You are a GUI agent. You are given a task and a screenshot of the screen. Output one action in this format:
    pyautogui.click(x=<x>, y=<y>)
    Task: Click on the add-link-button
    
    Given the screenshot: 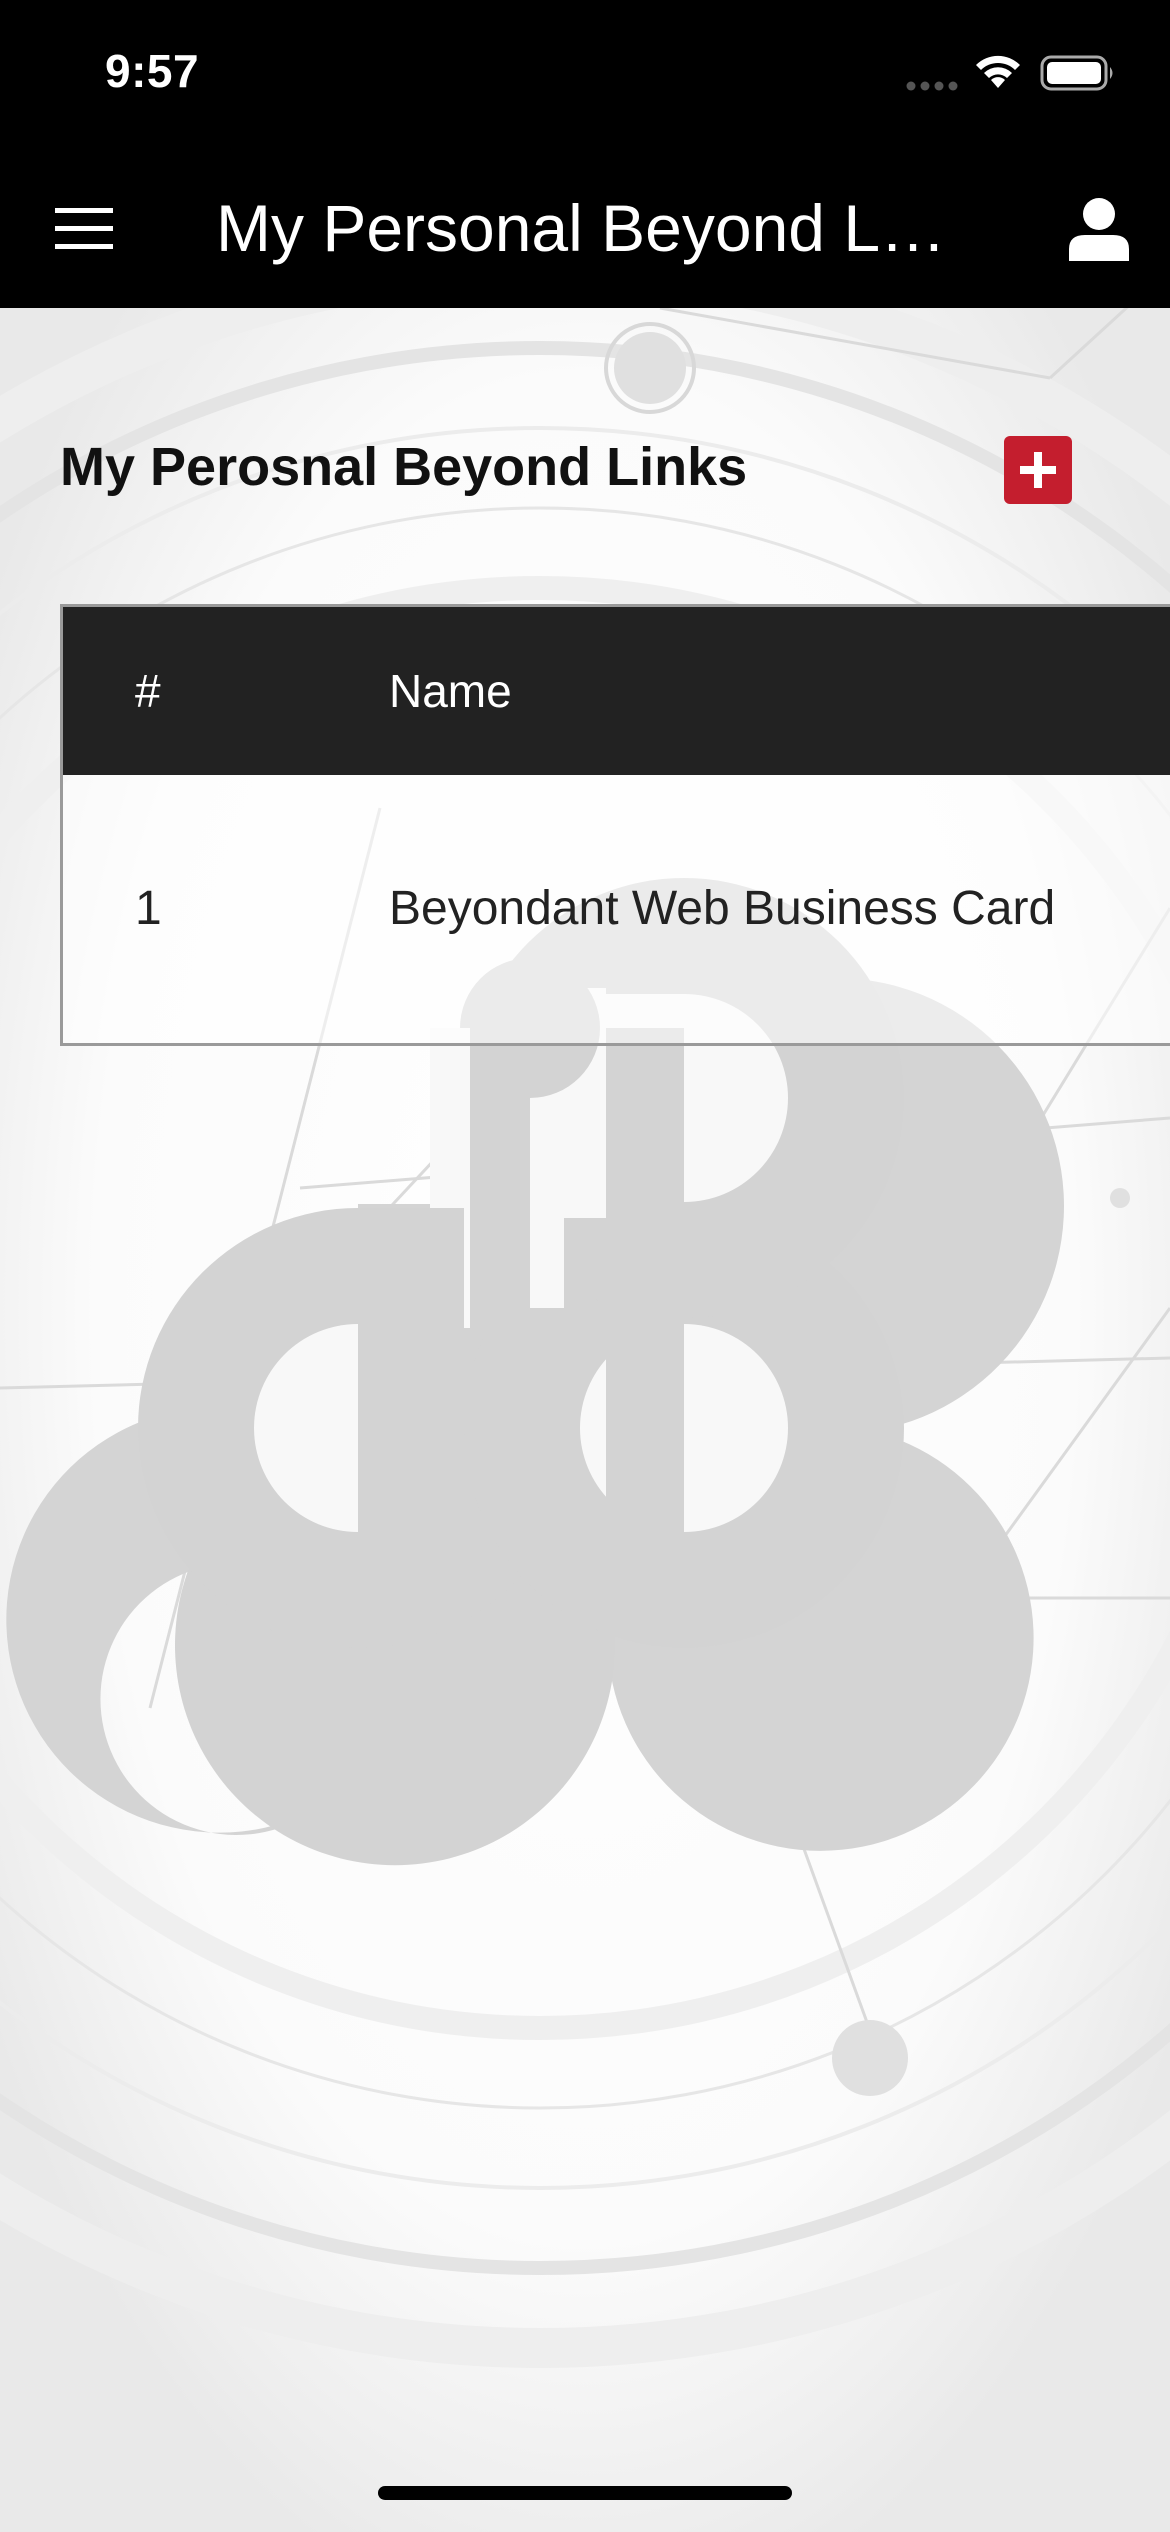 What is the action you would take?
    pyautogui.click(x=1038, y=470)
    